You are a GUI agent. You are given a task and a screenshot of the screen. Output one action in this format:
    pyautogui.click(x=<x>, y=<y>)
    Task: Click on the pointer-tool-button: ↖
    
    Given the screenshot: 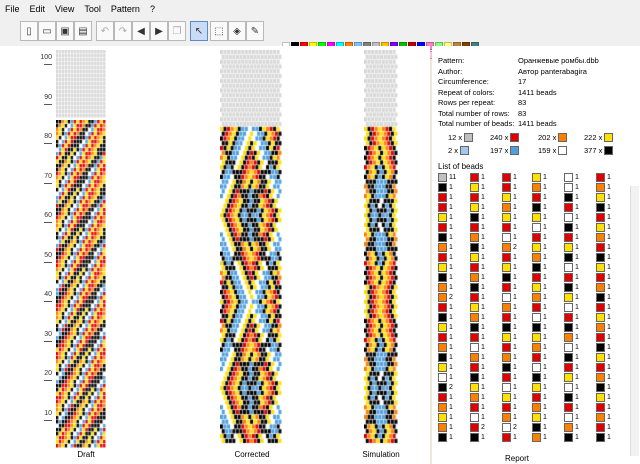 What is the action you would take?
    pyautogui.click(x=199, y=31)
    